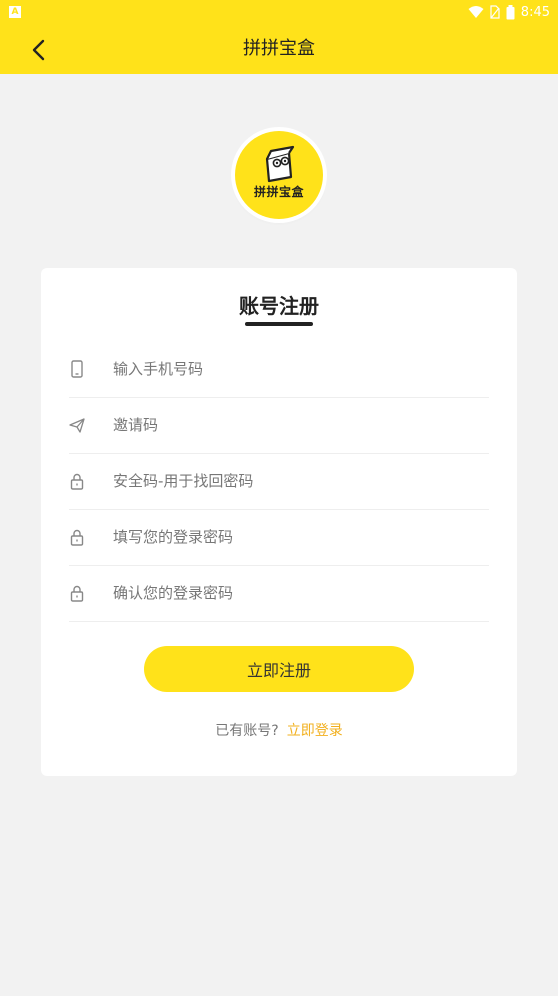 This screenshot has height=996, width=558. I want to click on invite-row, so click(279, 425).